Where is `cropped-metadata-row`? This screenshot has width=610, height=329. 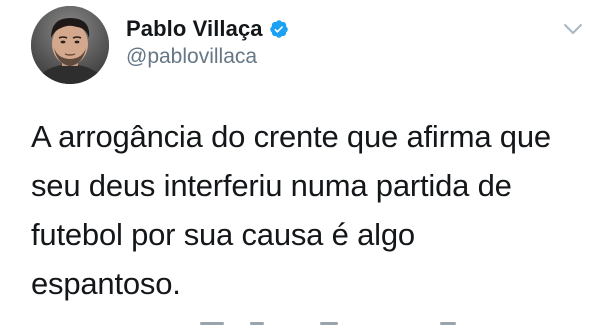 cropped-metadata-row is located at coordinates (340, 325).